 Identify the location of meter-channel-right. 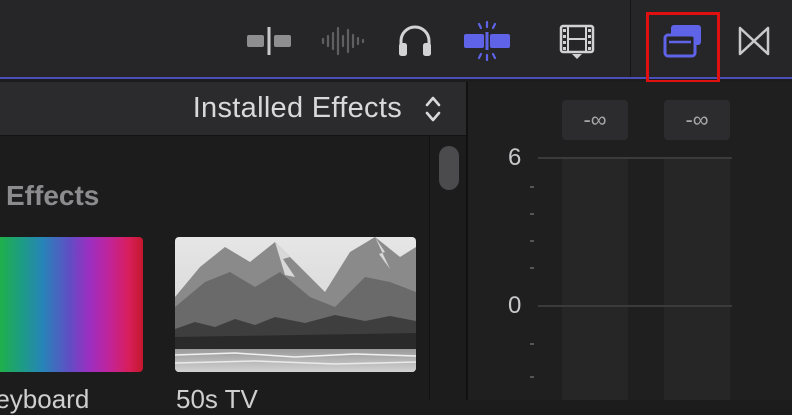
(697, 278).